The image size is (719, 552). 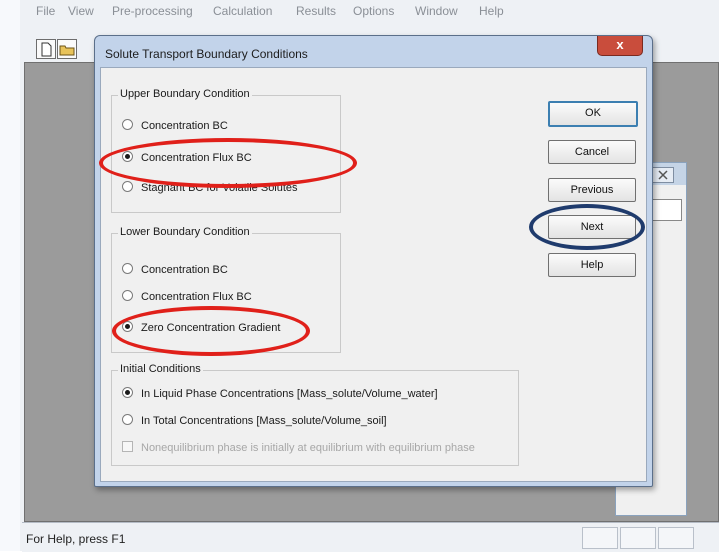 What do you see at coordinates (152, 11) in the screenshot?
I see `menu-pre-processing: Pre-processing` at bounding box center [152, 11].